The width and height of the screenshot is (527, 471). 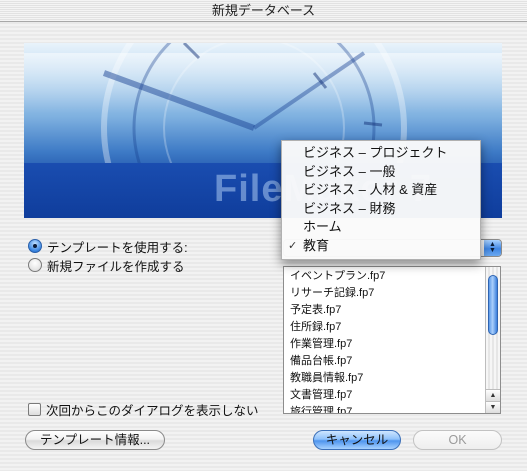 What do you see at coordinates (493, 395) in the screenshot?
I see `scroll-up-arrow-icon: ▲` at bounding box center [493, 395].